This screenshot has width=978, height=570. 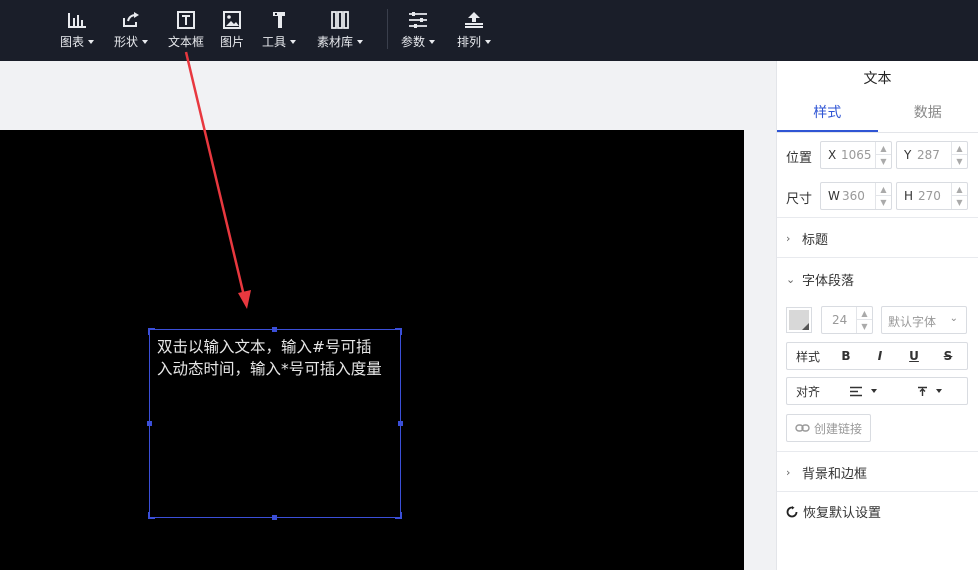 I want to click on selected-textbox: 双击以输入文本，输入#号可插 入动态时间，输入*号可插入度量, so click(x=275, y=423).